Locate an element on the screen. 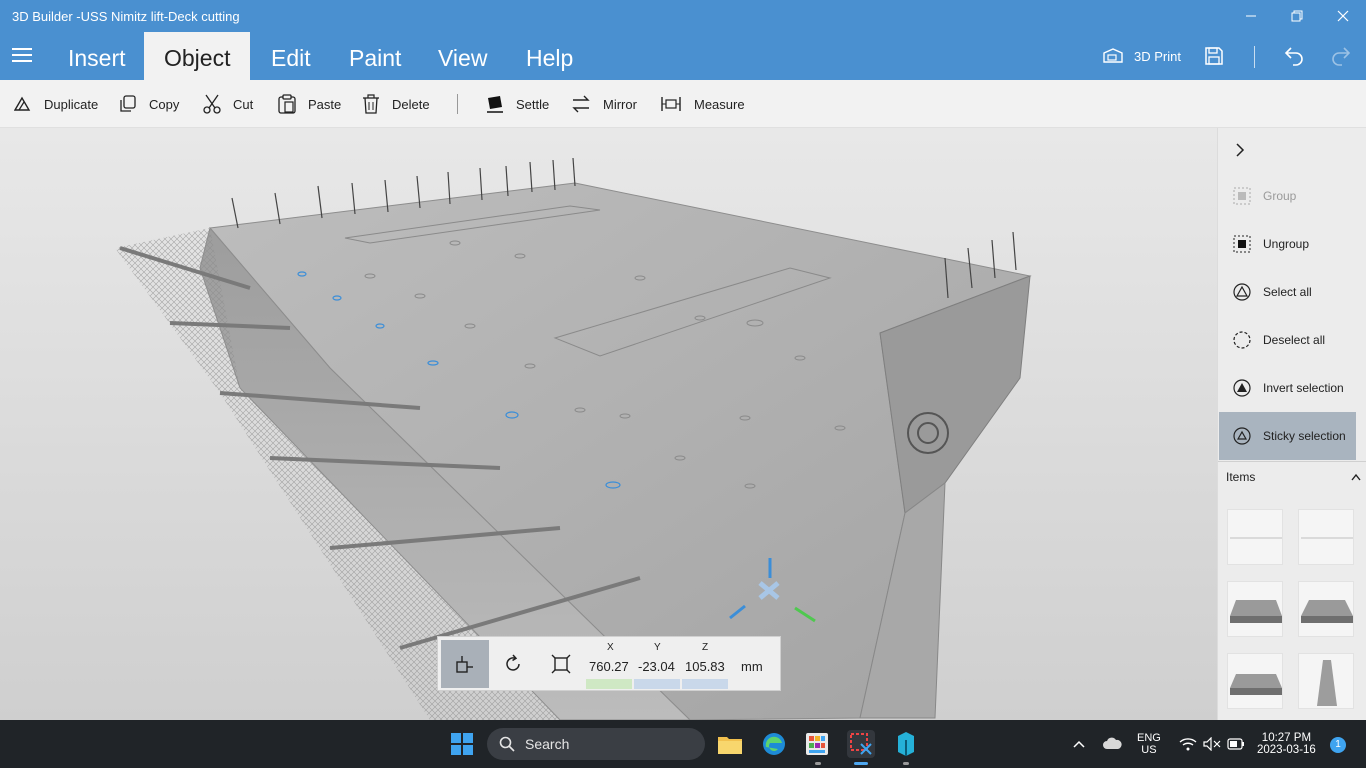  y-axis-bar is located at coordinates (657, 684).